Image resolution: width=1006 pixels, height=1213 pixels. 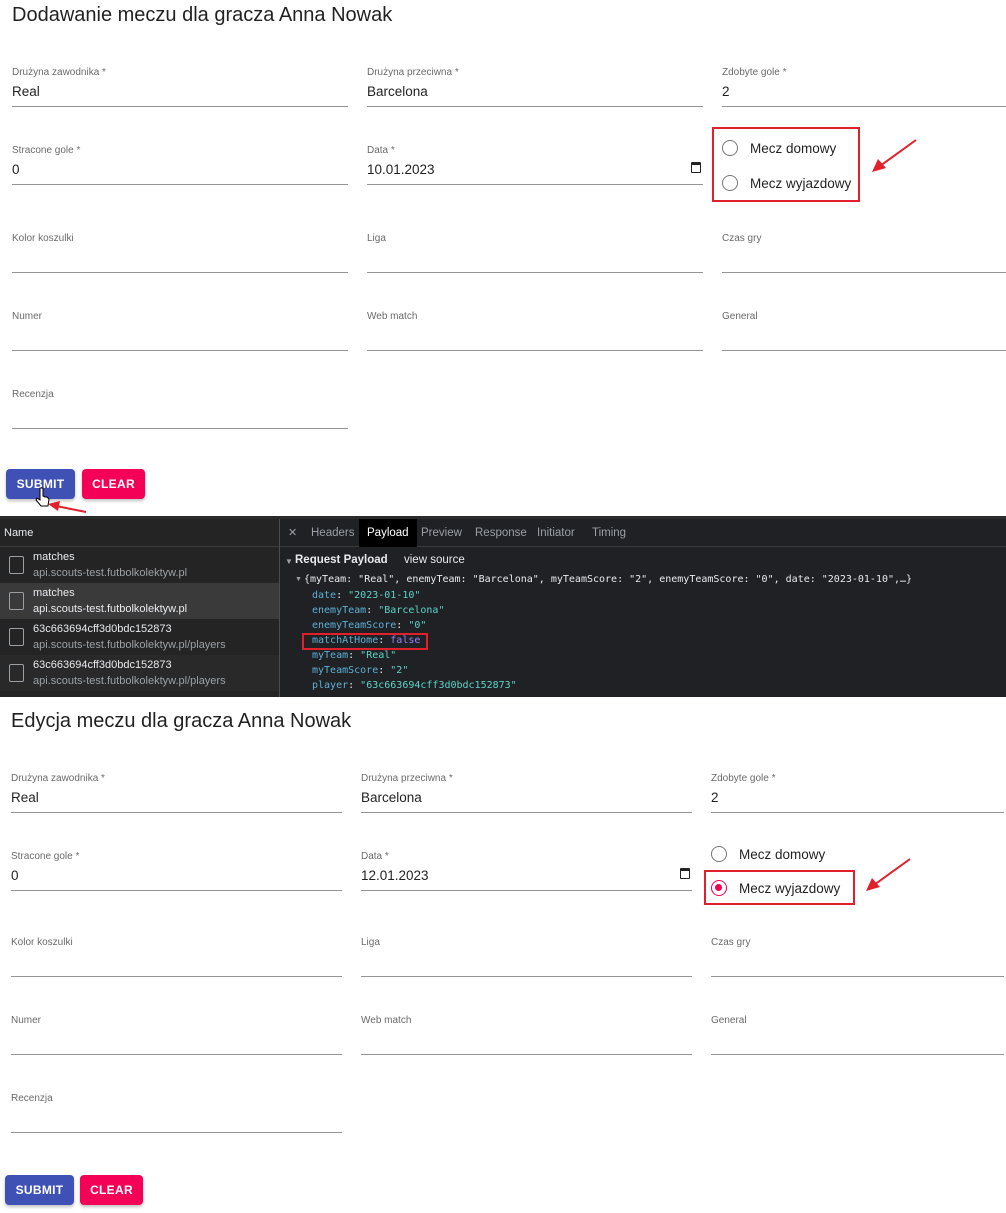 I want to click on payload-entry: myTeamScore: "2", so click(x=360, y=670).